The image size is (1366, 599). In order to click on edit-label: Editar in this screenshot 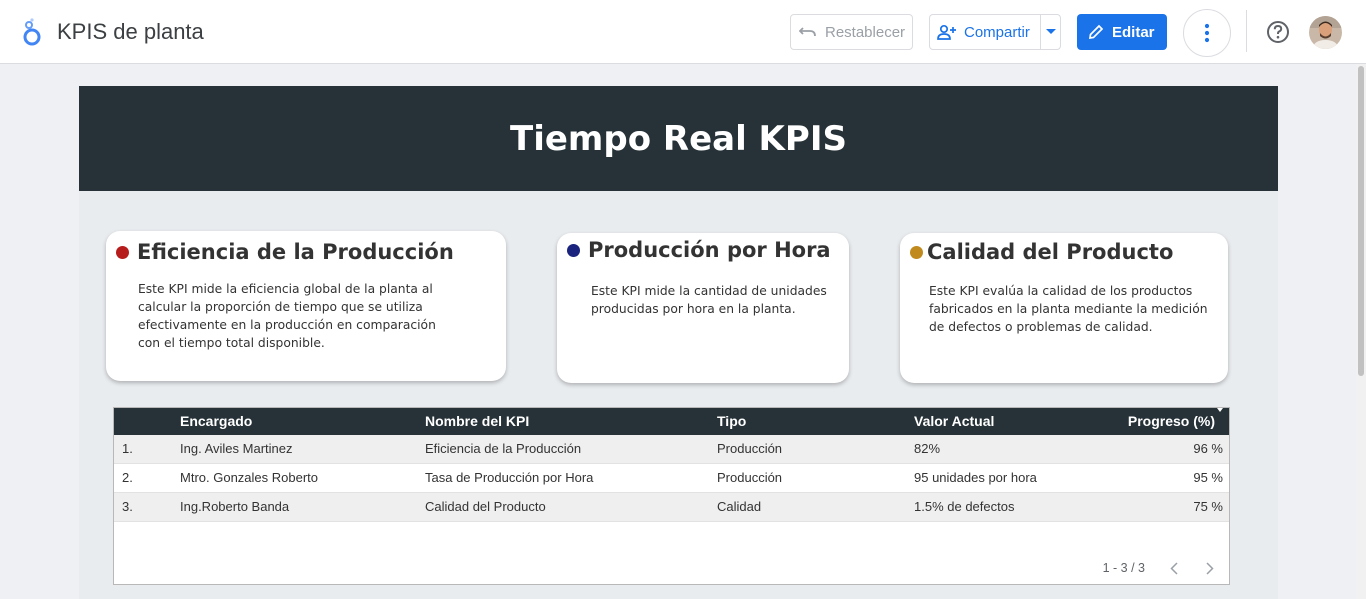, I will do `click(1133, 32)`.